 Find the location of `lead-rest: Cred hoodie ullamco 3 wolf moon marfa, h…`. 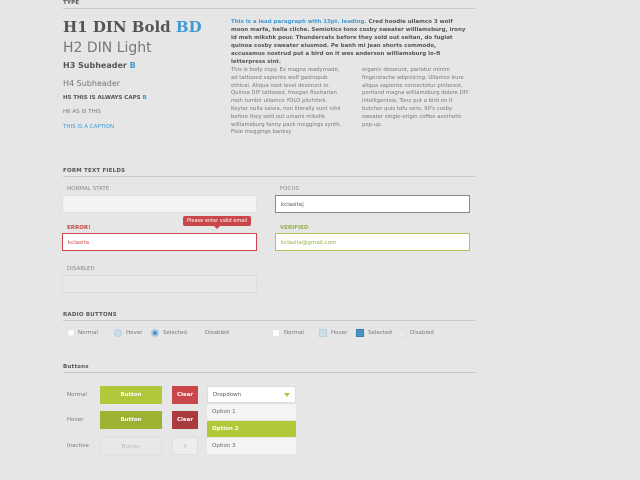

lead-rest: Cred hoodie ullamco 3 wolf moon marfa, h… is located at coordinates (348, 42).